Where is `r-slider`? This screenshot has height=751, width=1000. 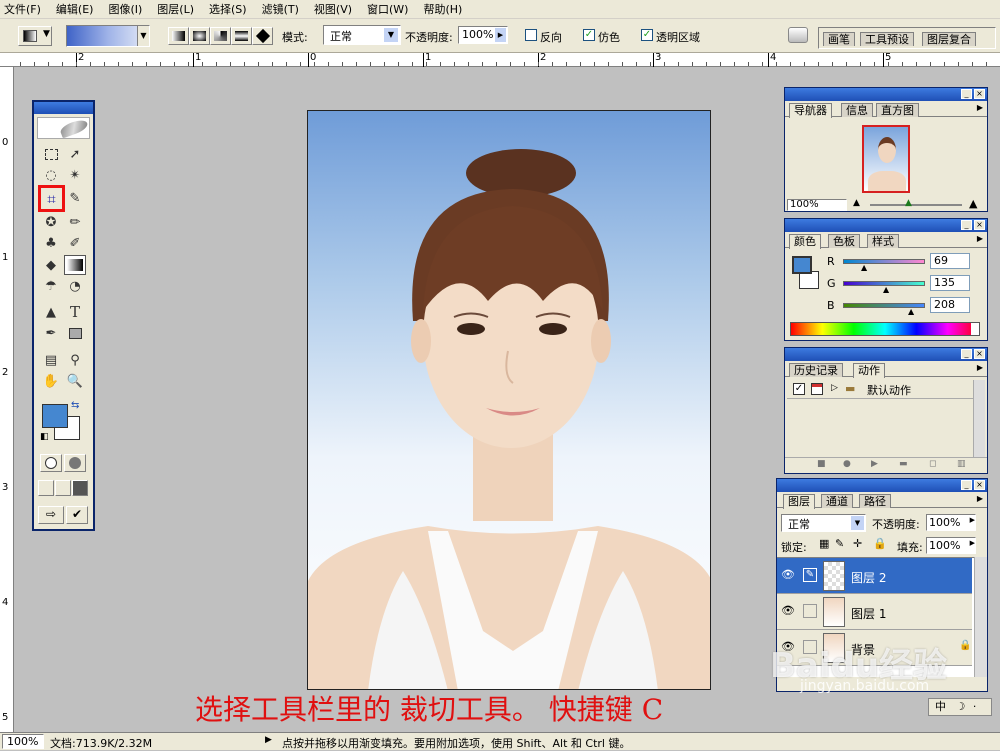 r-slider is located at coordinates (884, 261).